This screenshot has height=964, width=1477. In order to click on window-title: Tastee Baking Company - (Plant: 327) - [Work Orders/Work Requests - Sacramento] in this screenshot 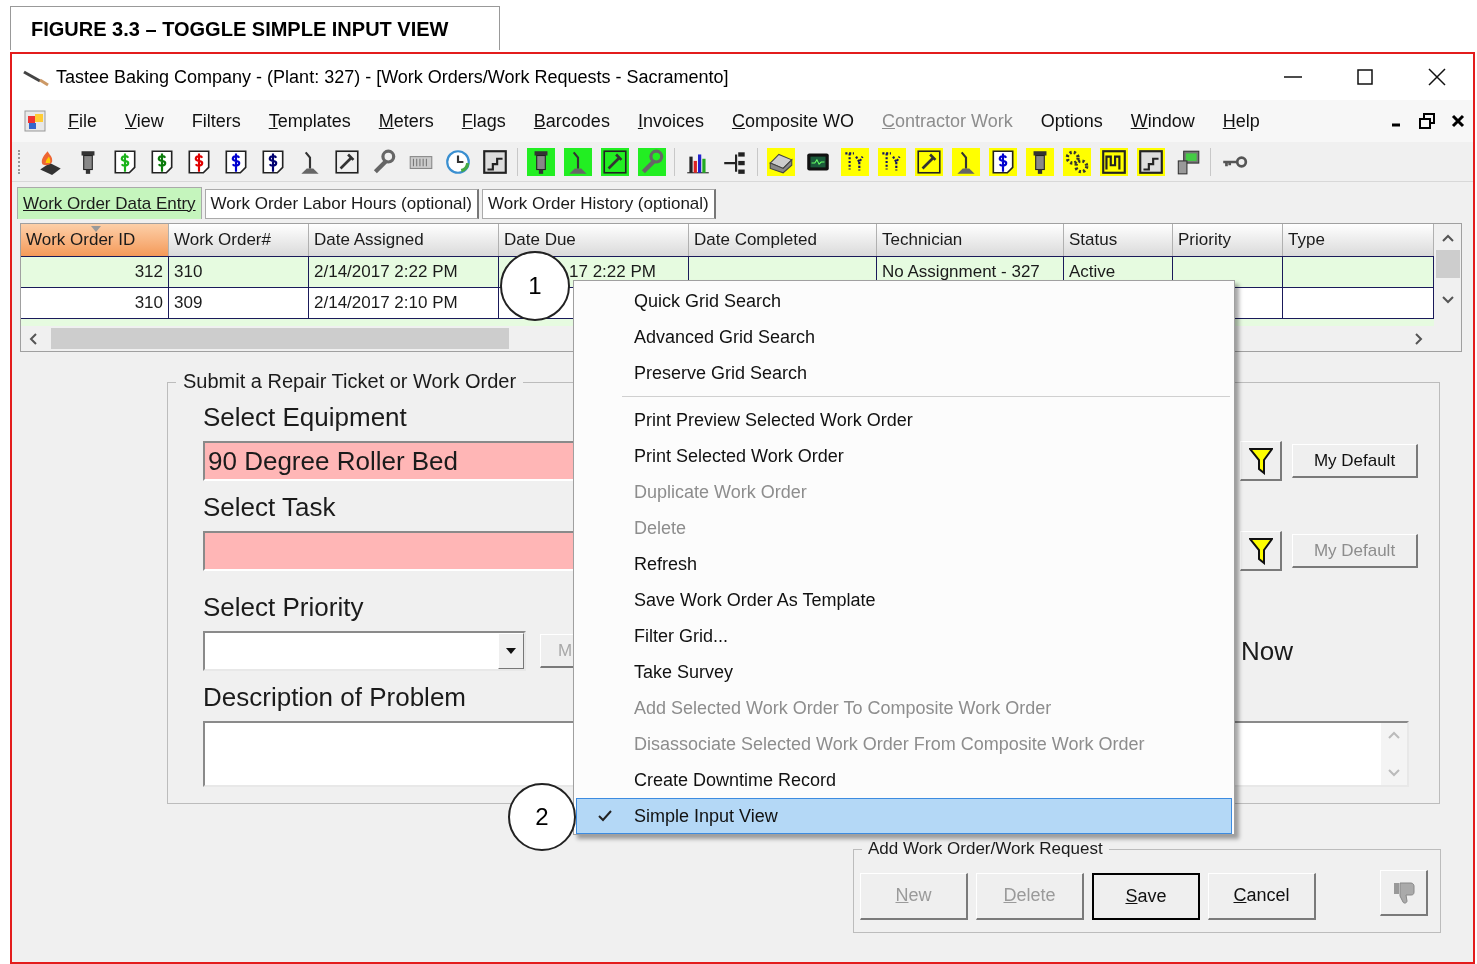, I will do `click(392, 77)`.